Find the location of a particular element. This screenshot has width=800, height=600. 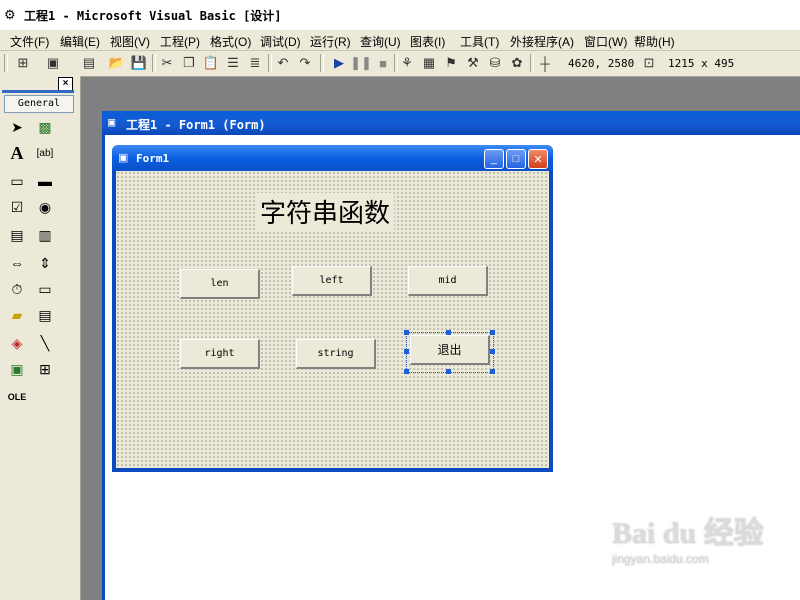

maximize-icon: □ is located at coordinates (516, 159).